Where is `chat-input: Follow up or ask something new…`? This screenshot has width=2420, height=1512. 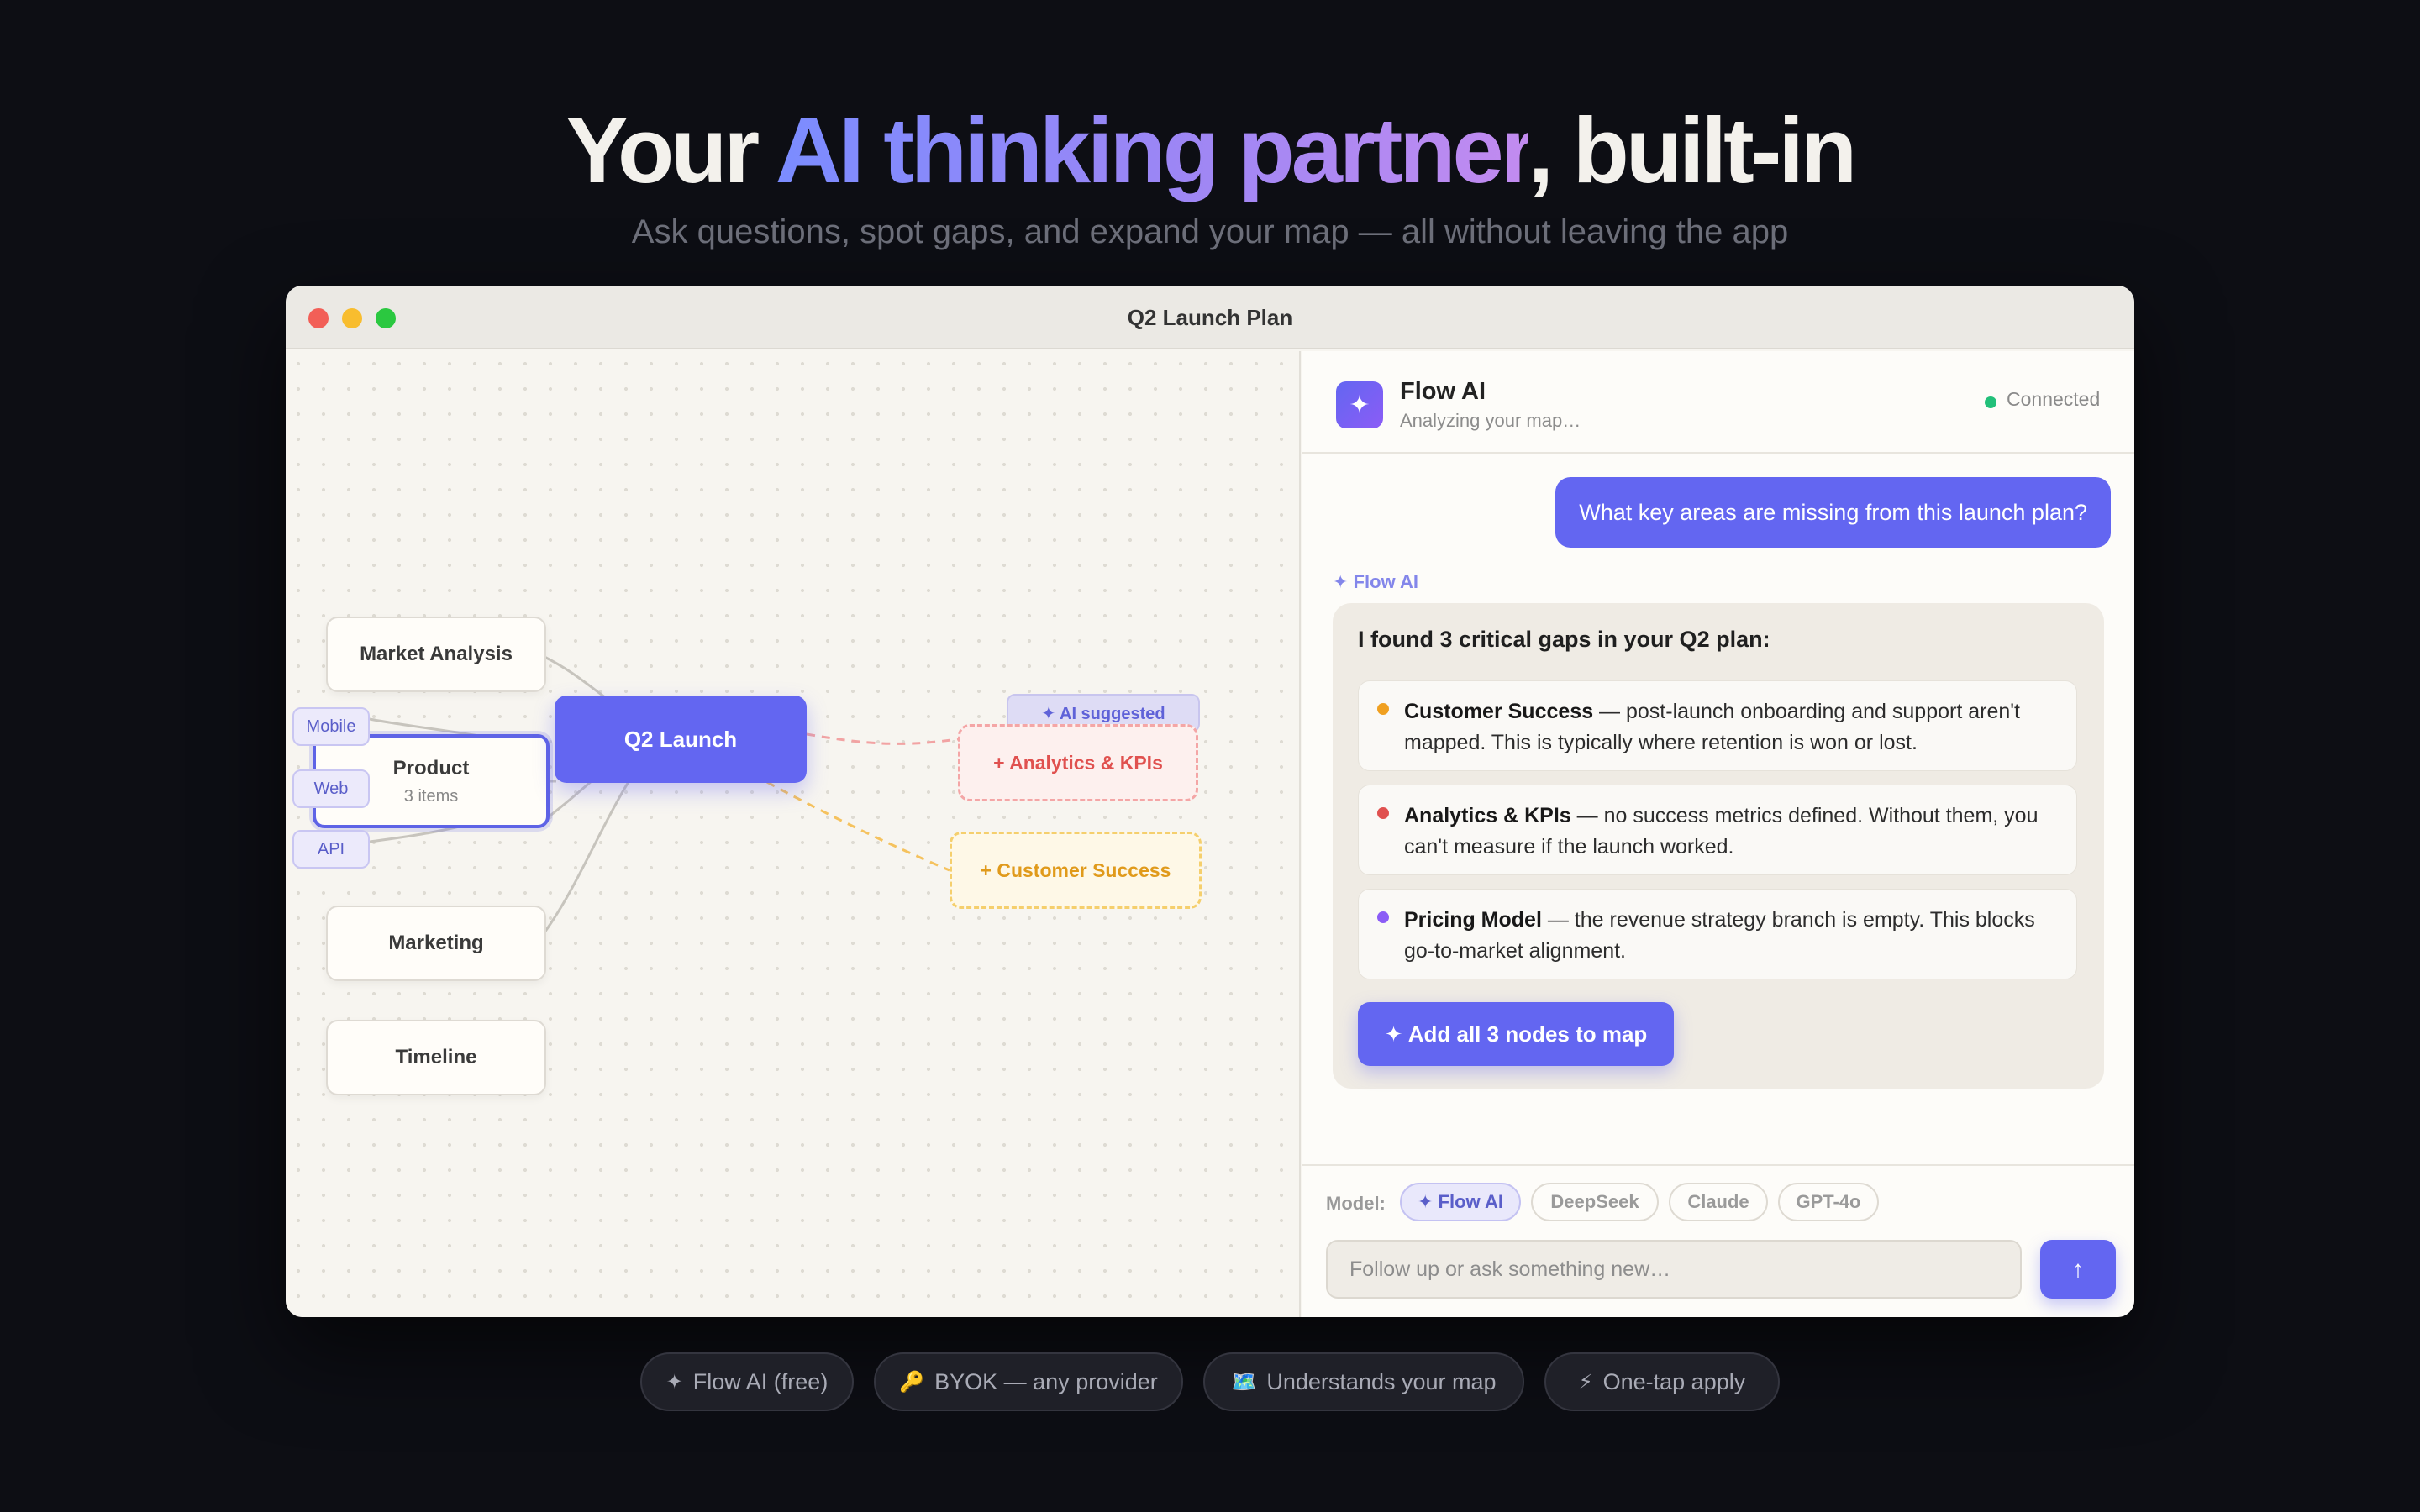 chat-input: Follow up or ask something new… is located at coordinates (1674, 1269).